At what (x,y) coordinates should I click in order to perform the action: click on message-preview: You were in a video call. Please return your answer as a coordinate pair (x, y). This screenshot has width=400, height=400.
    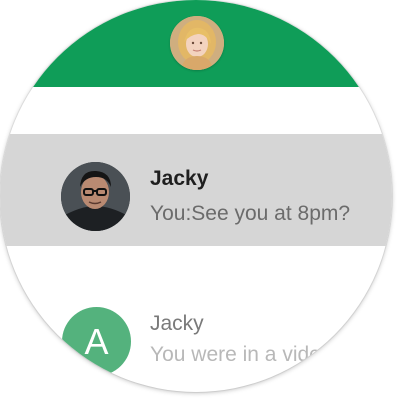
    Looking at the image, I should click on (260, 354).